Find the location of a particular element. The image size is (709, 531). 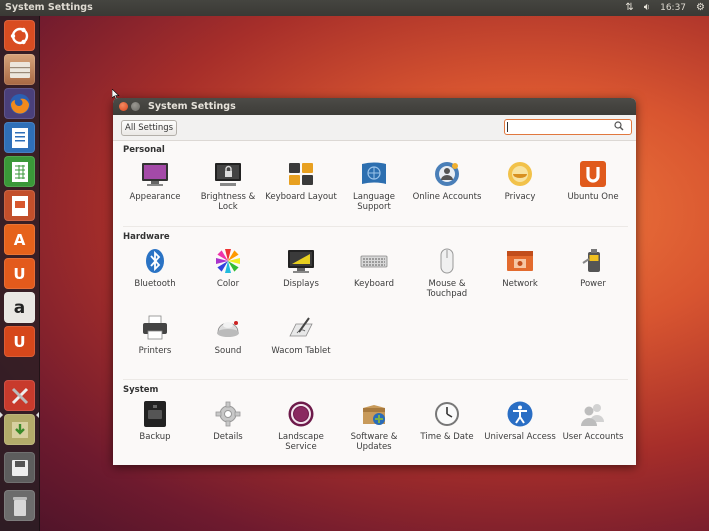

settings-item-software-updates: Software & Updates is located at coordinates (374, 426).